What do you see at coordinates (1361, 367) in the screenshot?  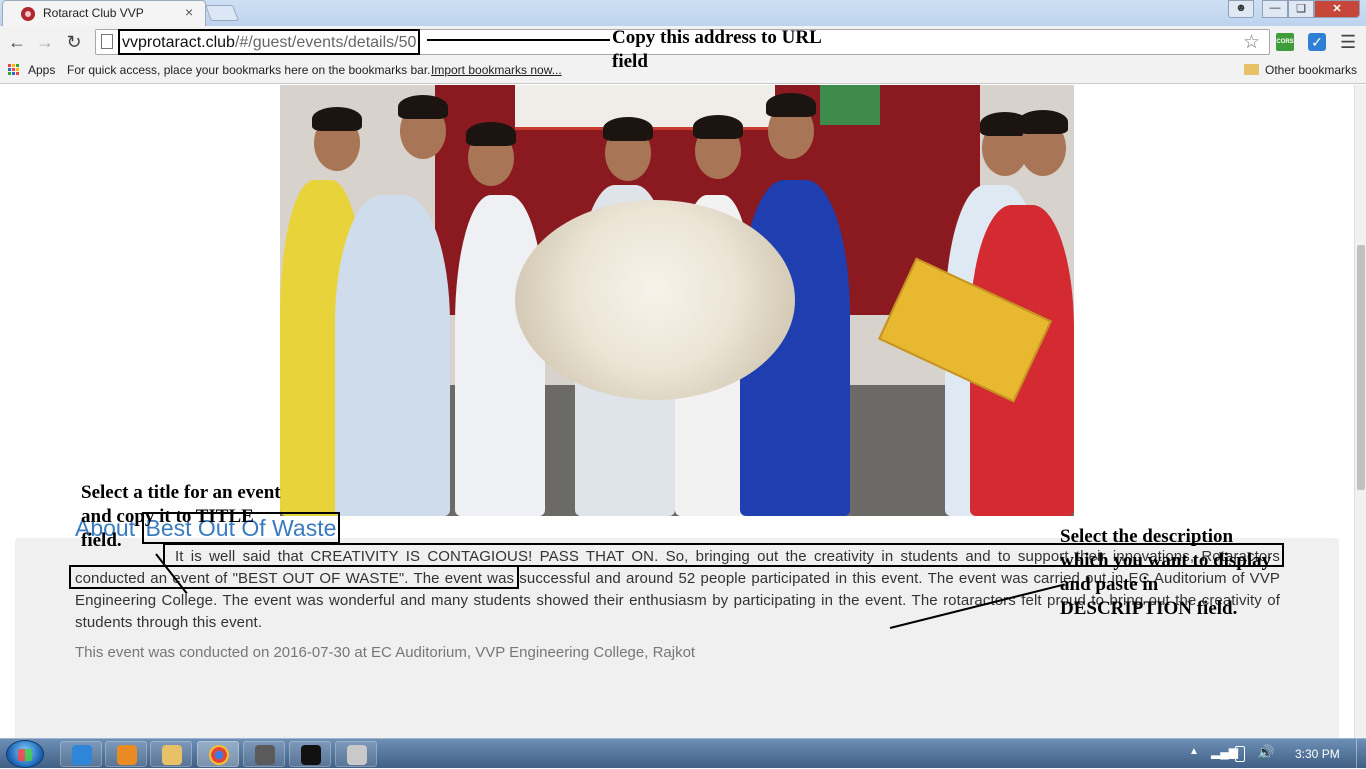 I see `scrollbar-thumb` at bounding box center [1361, 367].